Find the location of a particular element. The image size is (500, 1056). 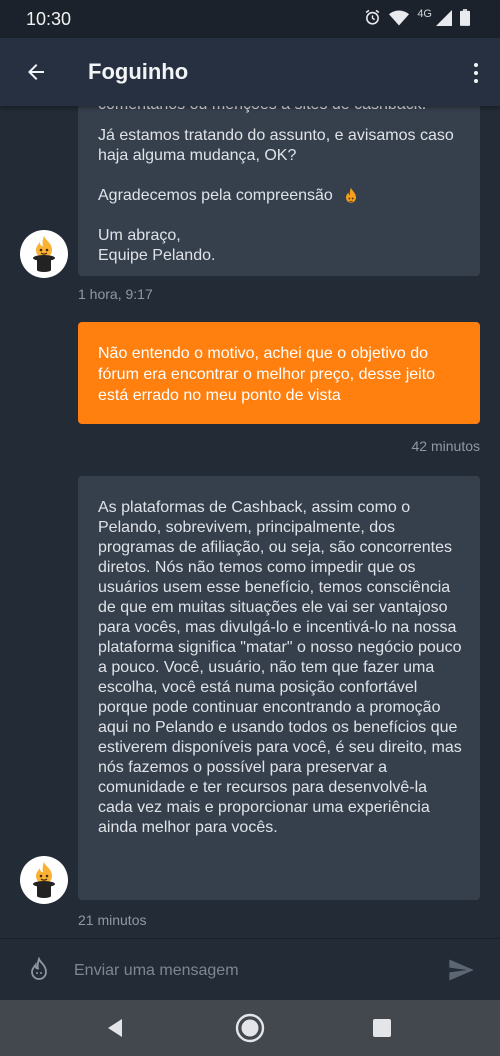

signal-icon is located at coordinates (444, 17).